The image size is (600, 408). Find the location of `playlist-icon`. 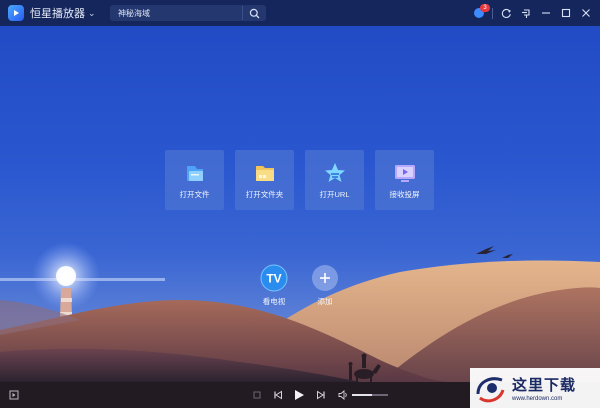

playlist-icon is located at coordinates (14, 395).